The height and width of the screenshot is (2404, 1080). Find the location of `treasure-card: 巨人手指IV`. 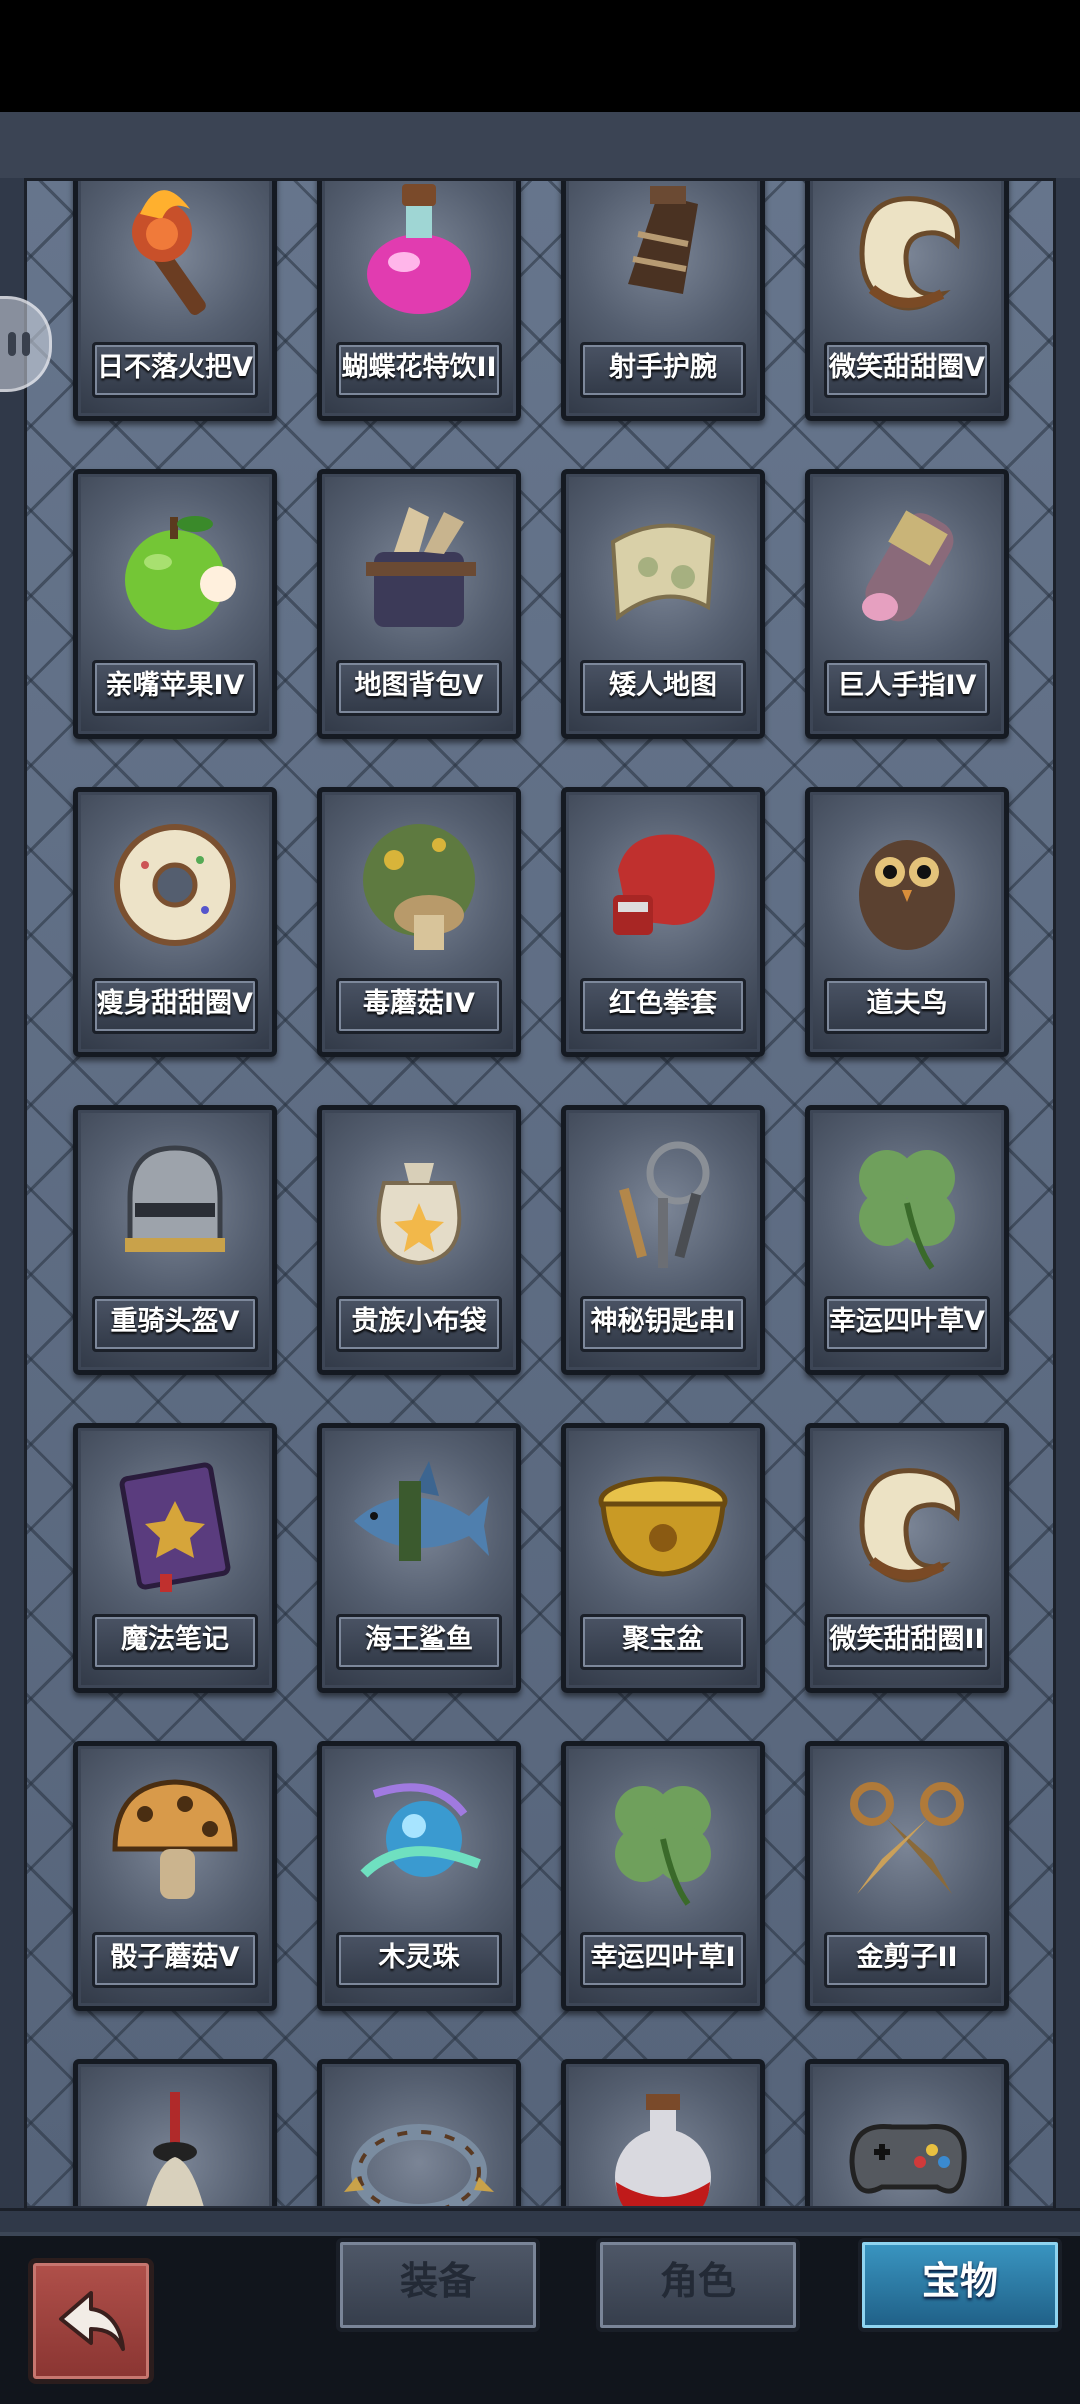

treasure-card: 巨人手指IV is located at coordinates (907, 604).